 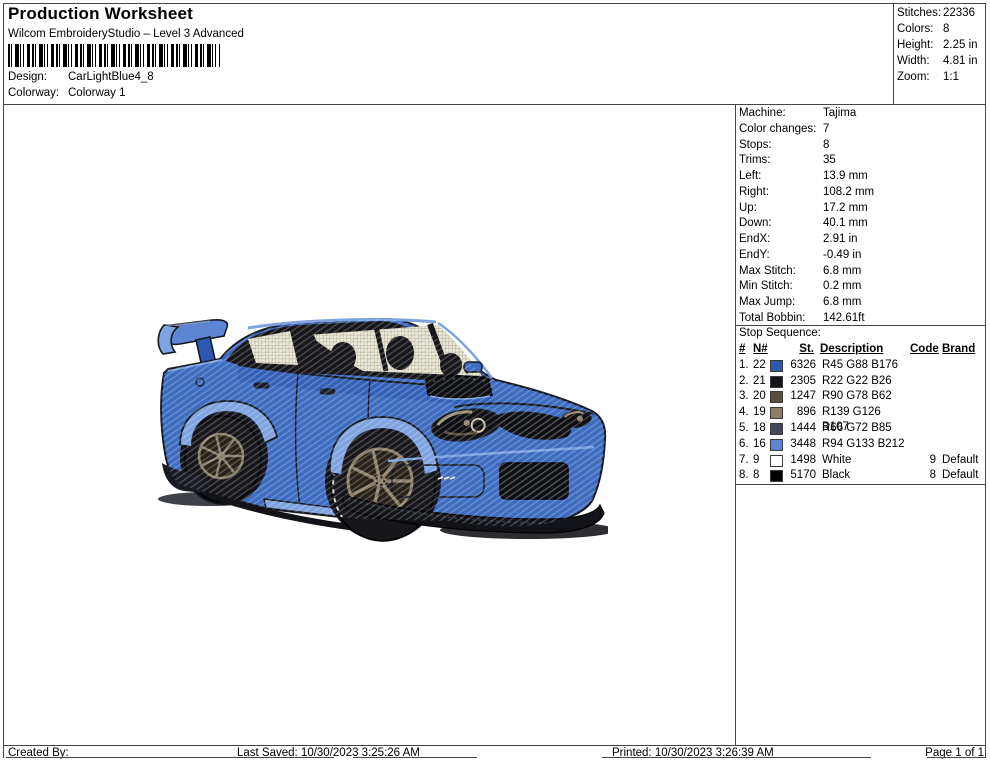 I want to click on summary-row-value: 4.81 in, so click(x=960, y=61).